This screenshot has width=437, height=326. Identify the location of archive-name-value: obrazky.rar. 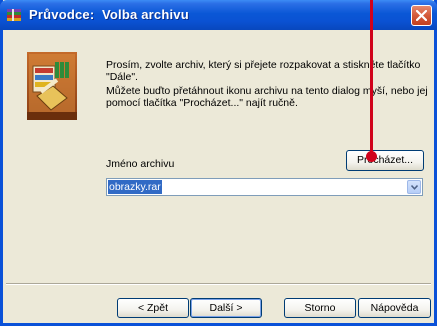
(135, 187).